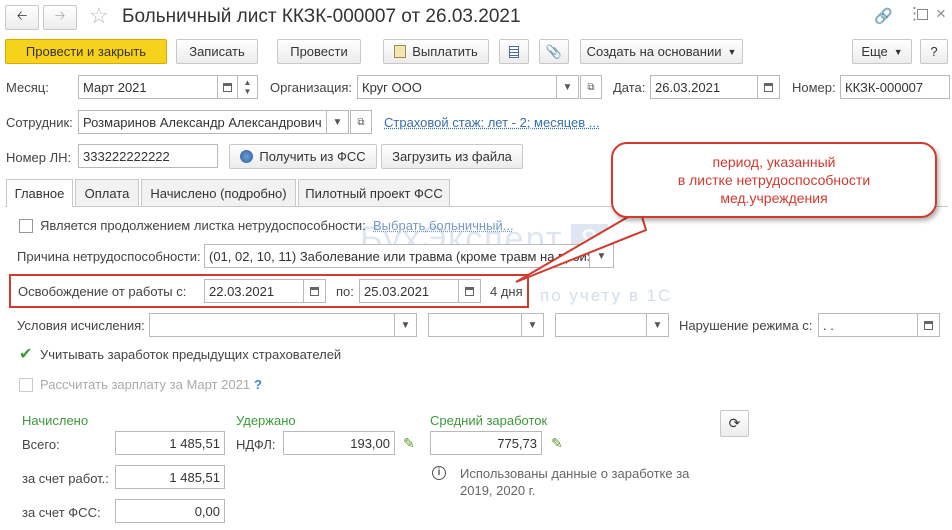 This screenshot has width=952, height=530. I want to click on stepper-down-icon: ▼, so click(248, 91).